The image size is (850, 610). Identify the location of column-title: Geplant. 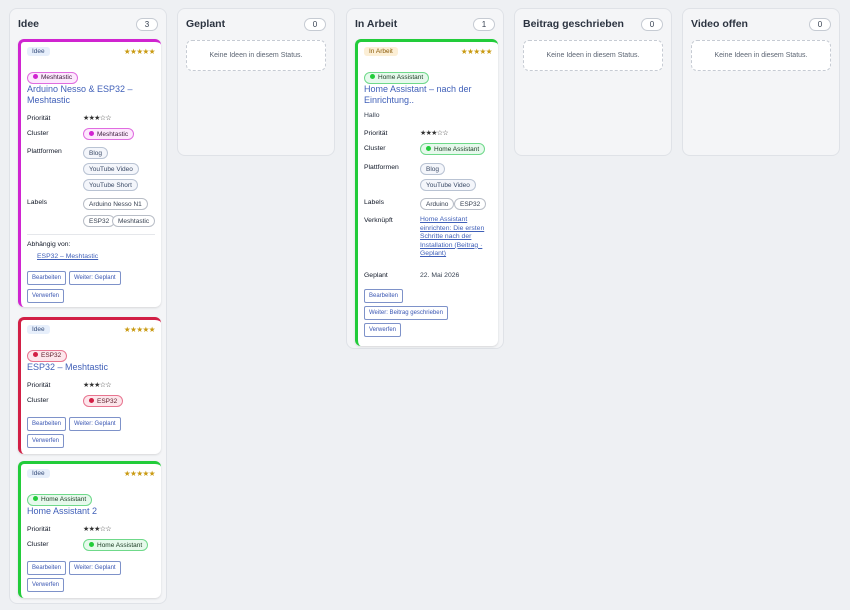
(206, 24).